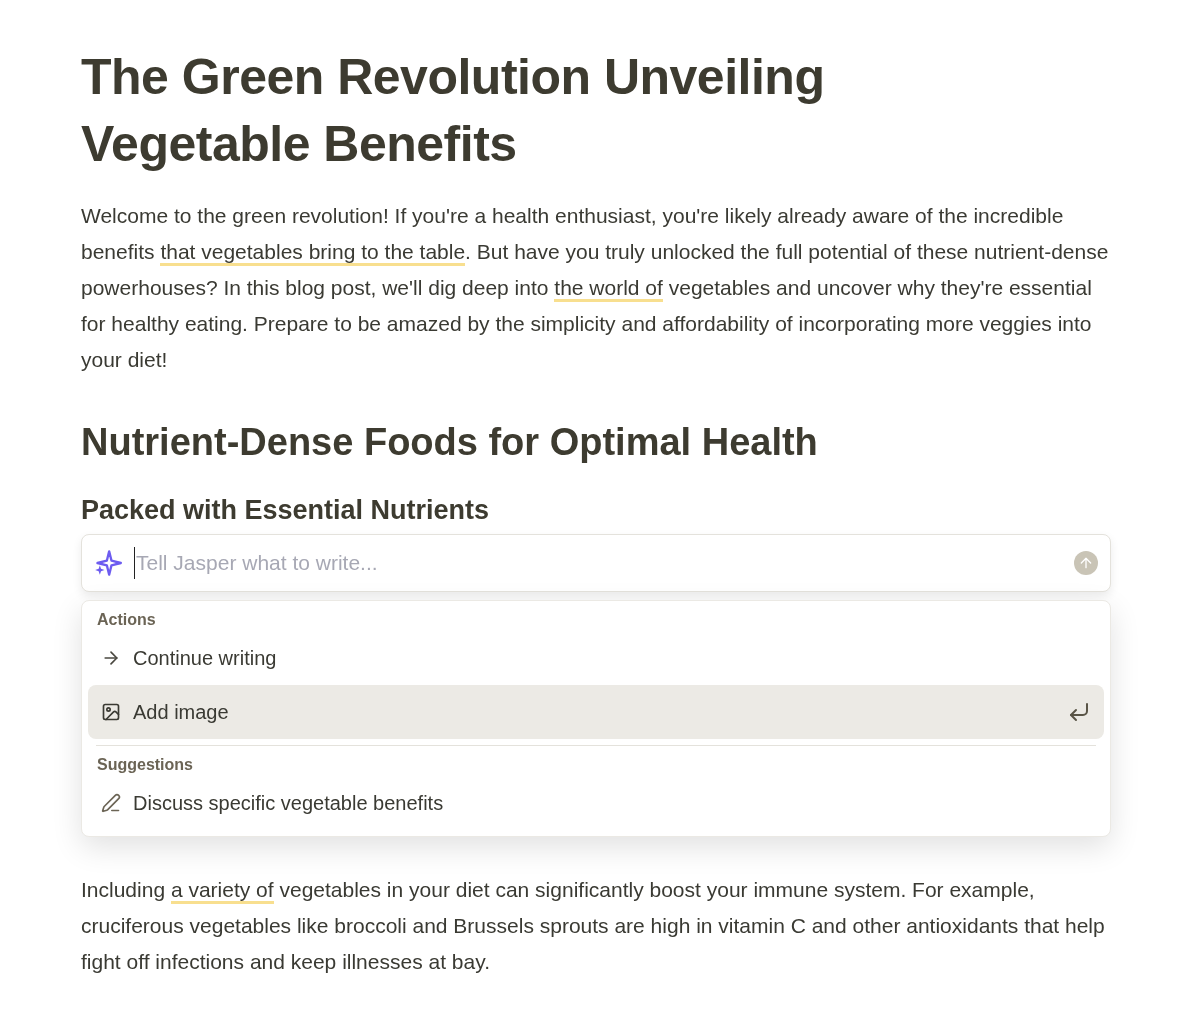  I want to click on menu-item-label: Discuss specific vegetable benefits, so click(289, 803).